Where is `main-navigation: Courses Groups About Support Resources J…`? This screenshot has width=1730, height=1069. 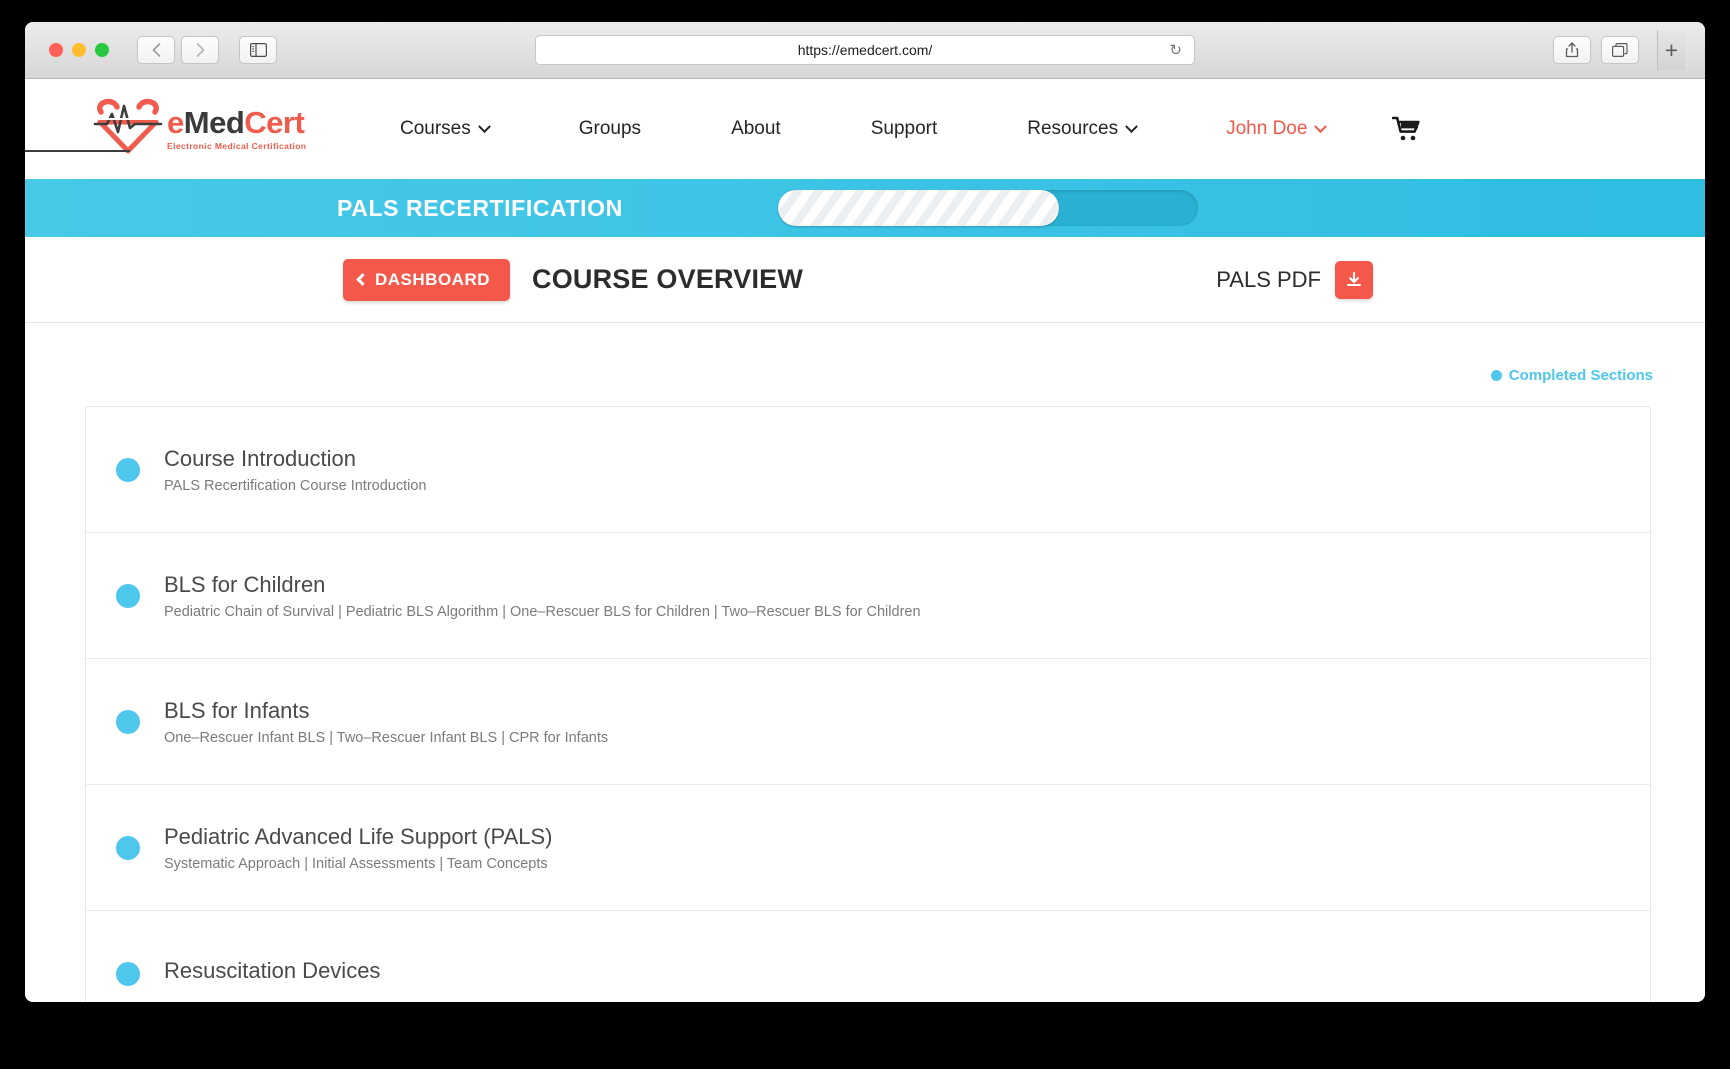 main-navigation: Courses Groups About Support Resources J… is located at coordinates (1015, 129).